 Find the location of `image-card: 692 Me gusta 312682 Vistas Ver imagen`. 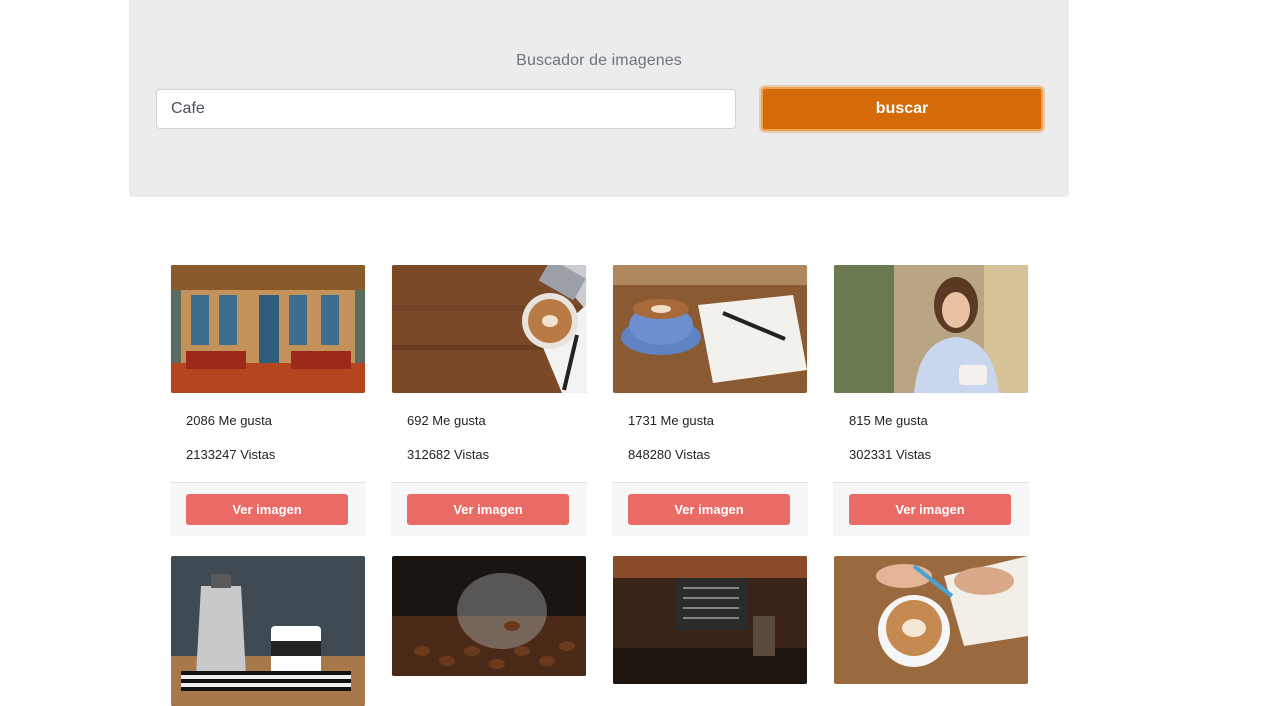

image-card: 692 Me gusta 312682 Vistas Ver imagen is located at coordinates (489, 400).